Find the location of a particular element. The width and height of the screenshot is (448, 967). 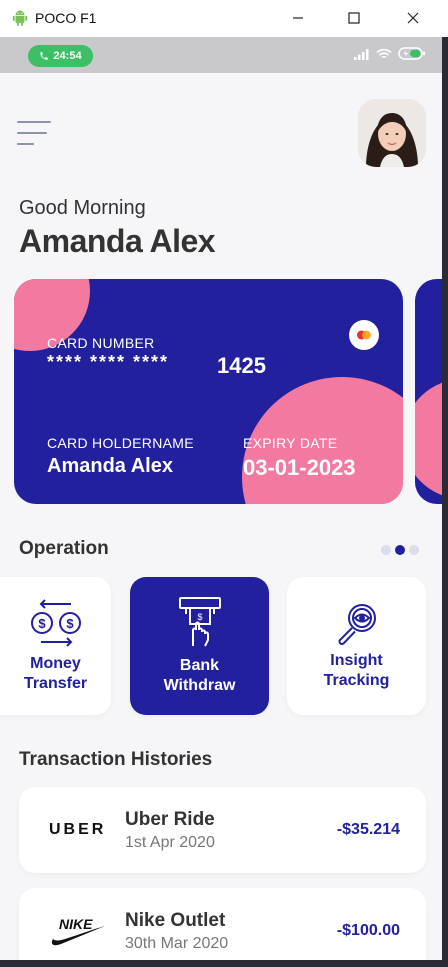

transaction-amount: -$35.214 is located at coordinates (368, 829).